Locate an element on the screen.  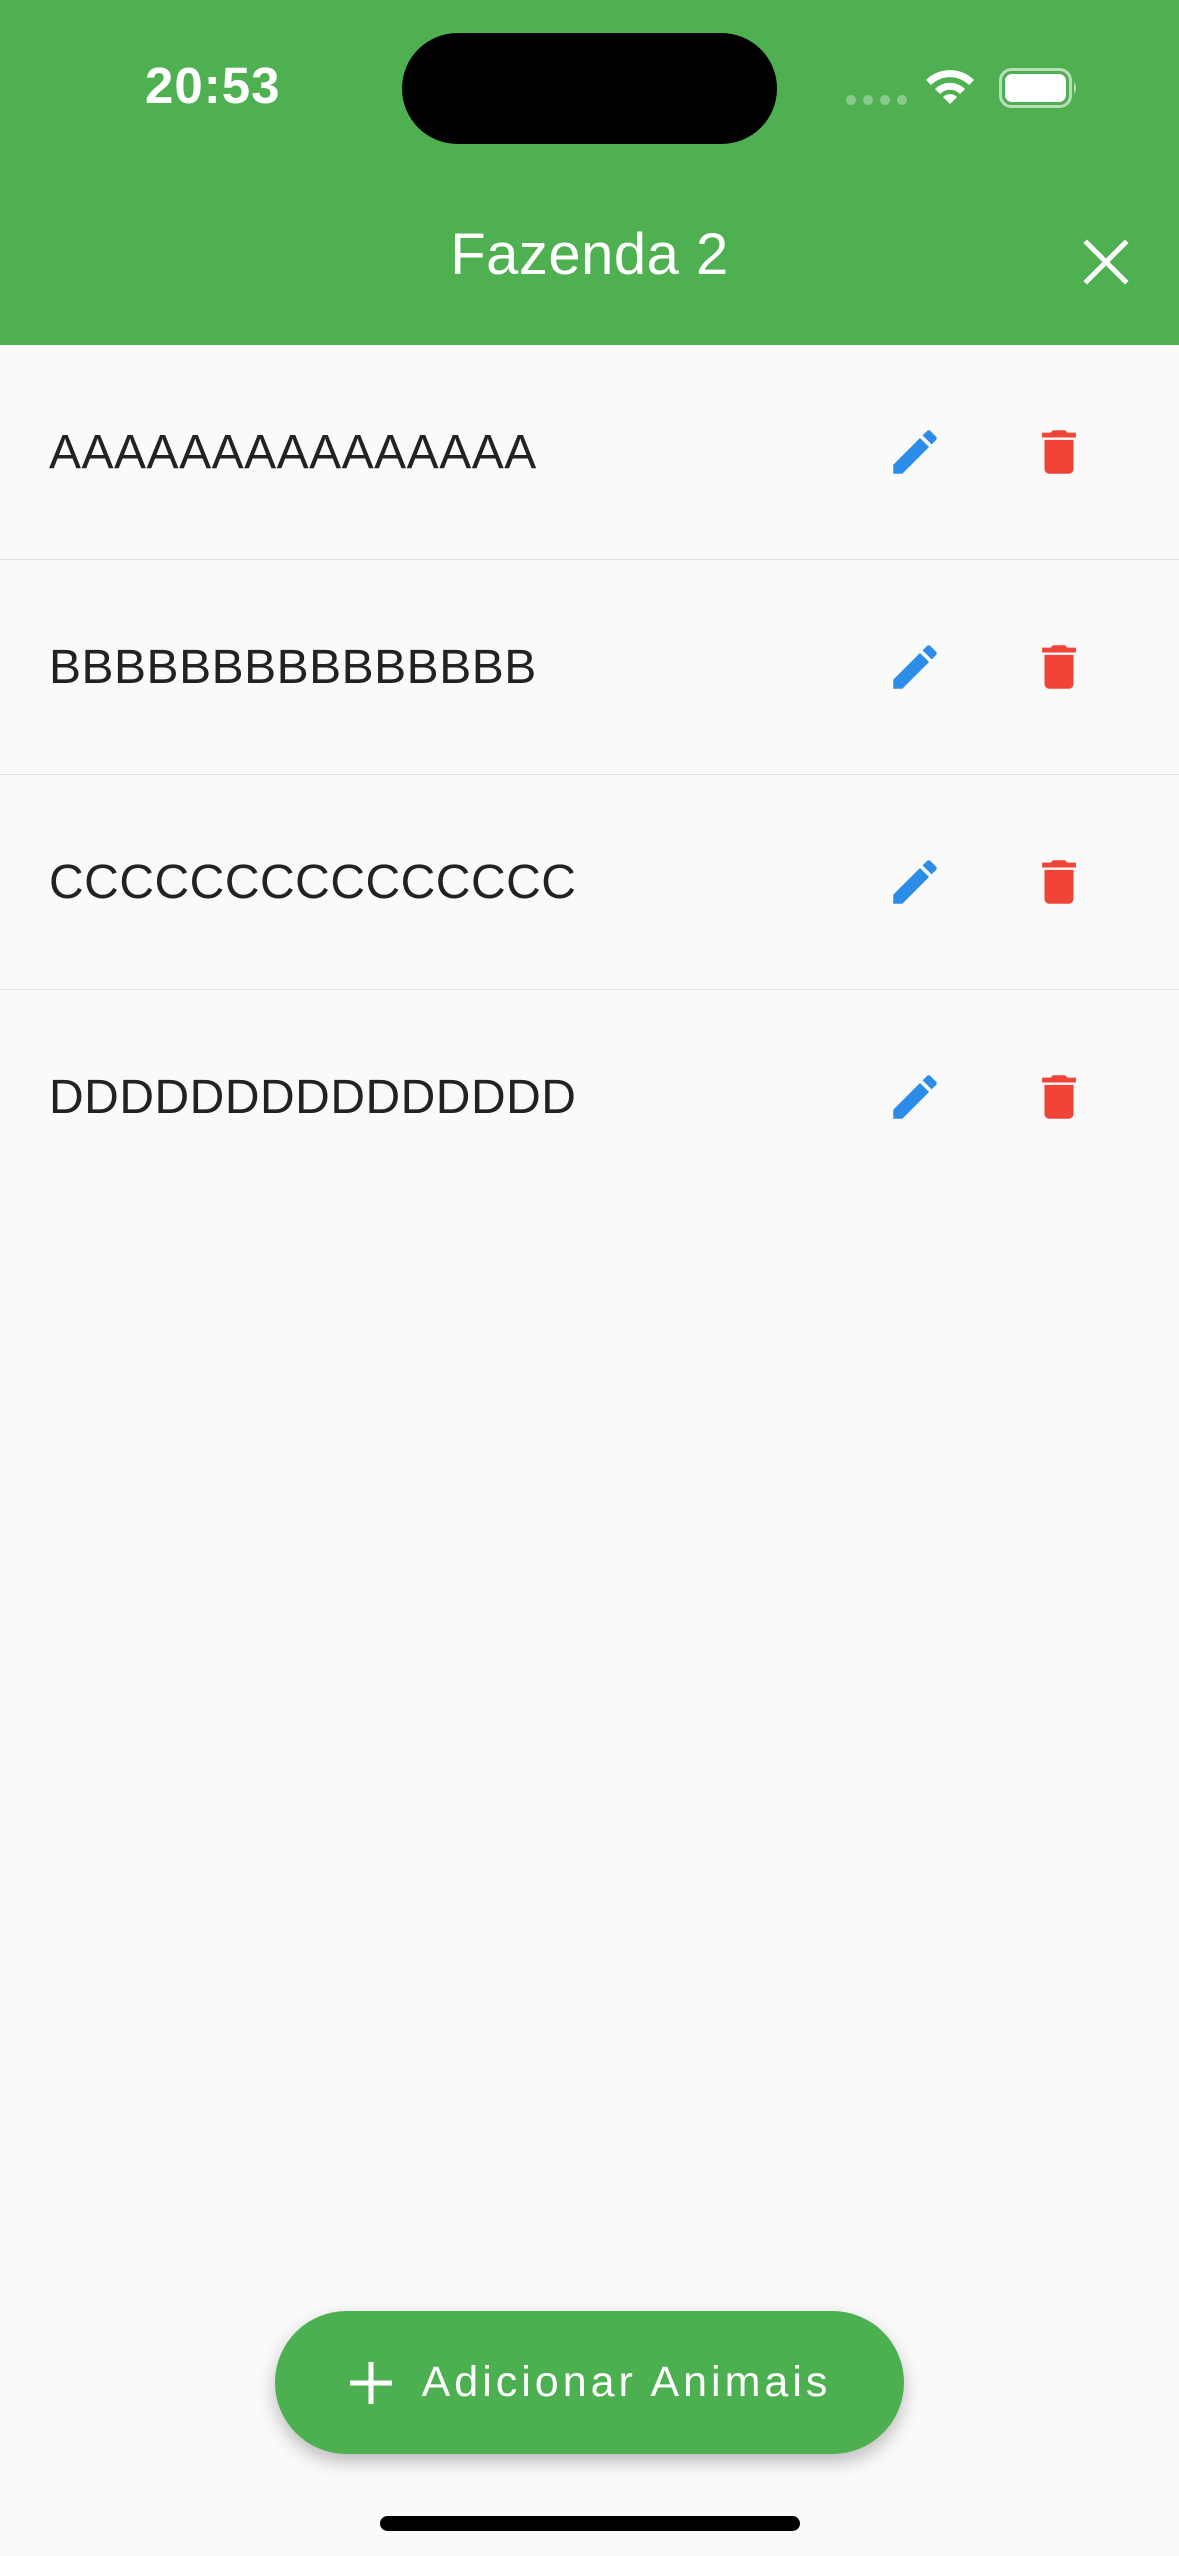
list-item: CCCCCCCCCCCCCCC is located at coordinates (589, 882).